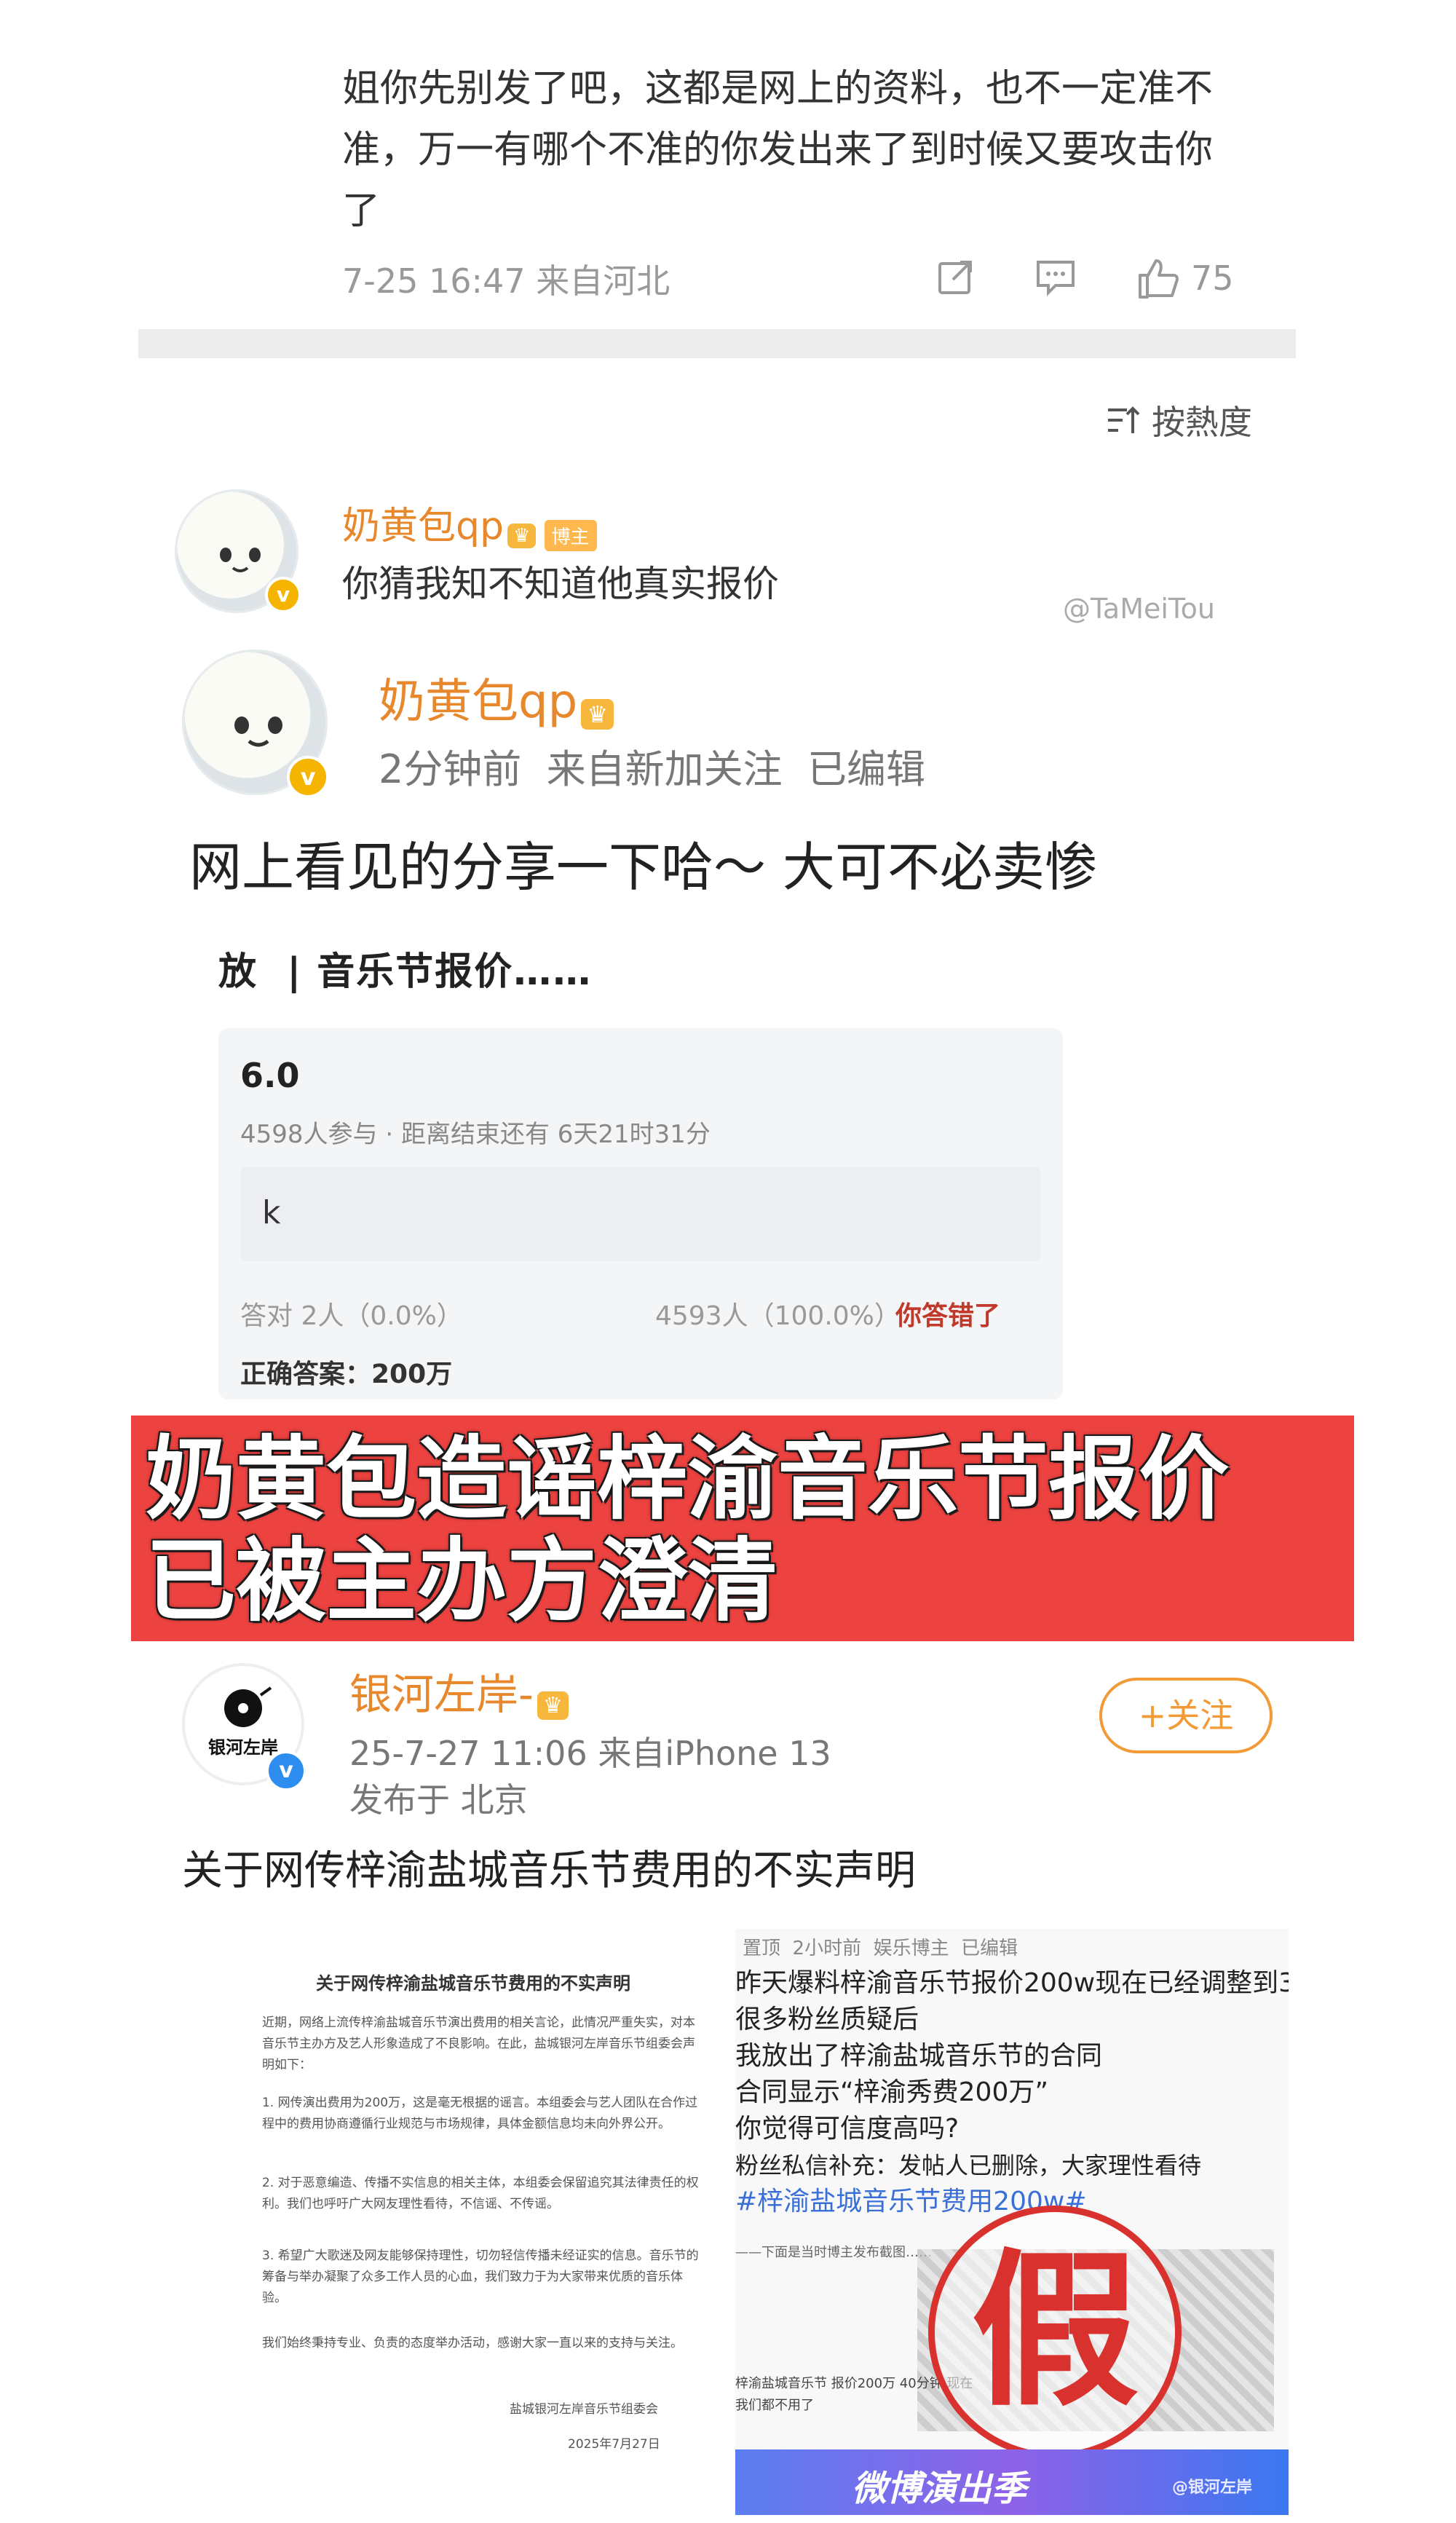 This screenshot has height=2523, width=1456. Describe the element at coordinates (478, 702) in the screenshot. I see `post-username: 奶黄包qp` at that location.